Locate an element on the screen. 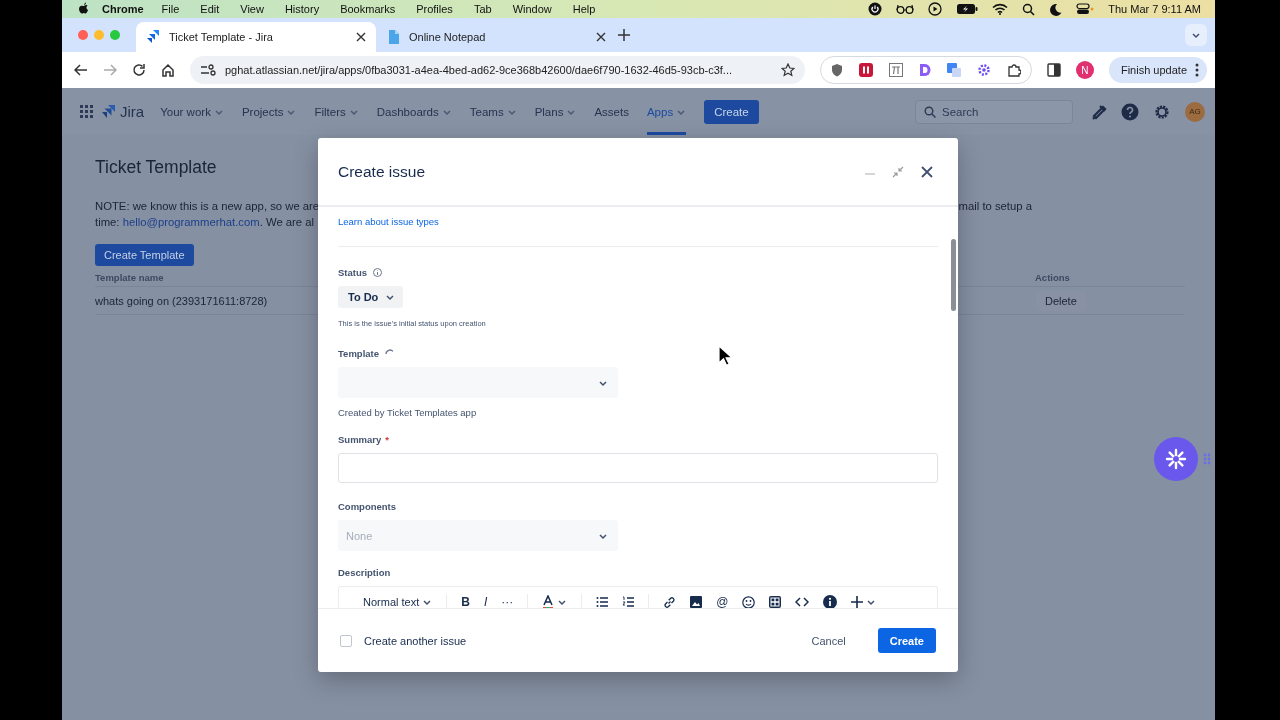 Image resolution: width=1280 pixels, height=720 pixels. checkbox is located at coordinates (346, 640).